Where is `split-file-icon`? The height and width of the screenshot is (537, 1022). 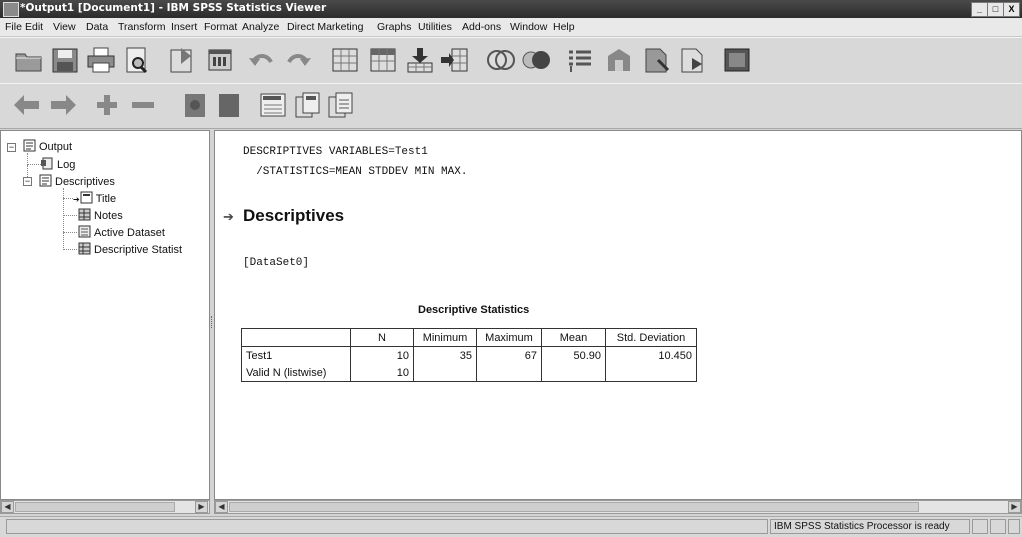 split-file-icon is located at coordinates (501, 60).